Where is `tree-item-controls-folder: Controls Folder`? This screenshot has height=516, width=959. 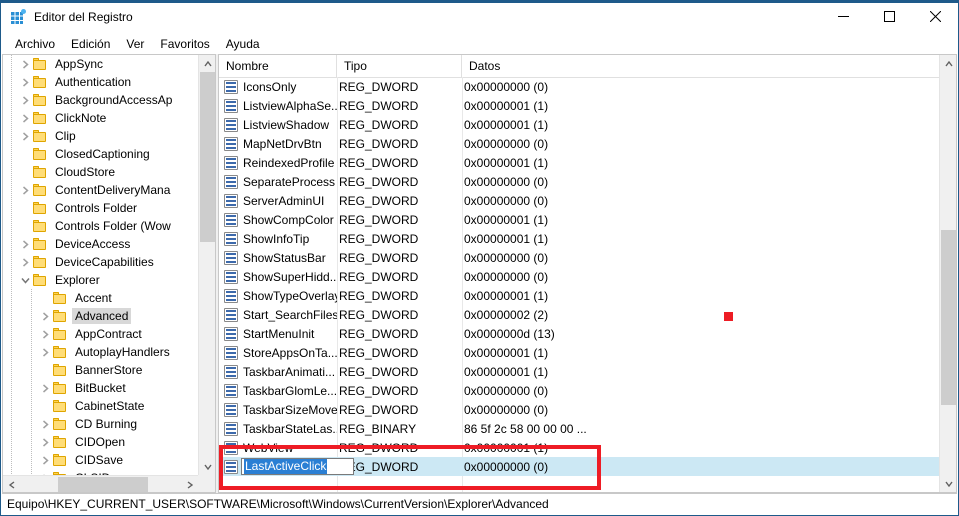 tree-item-controls-folder: Controls Folder is located at coordinates (100, 208).